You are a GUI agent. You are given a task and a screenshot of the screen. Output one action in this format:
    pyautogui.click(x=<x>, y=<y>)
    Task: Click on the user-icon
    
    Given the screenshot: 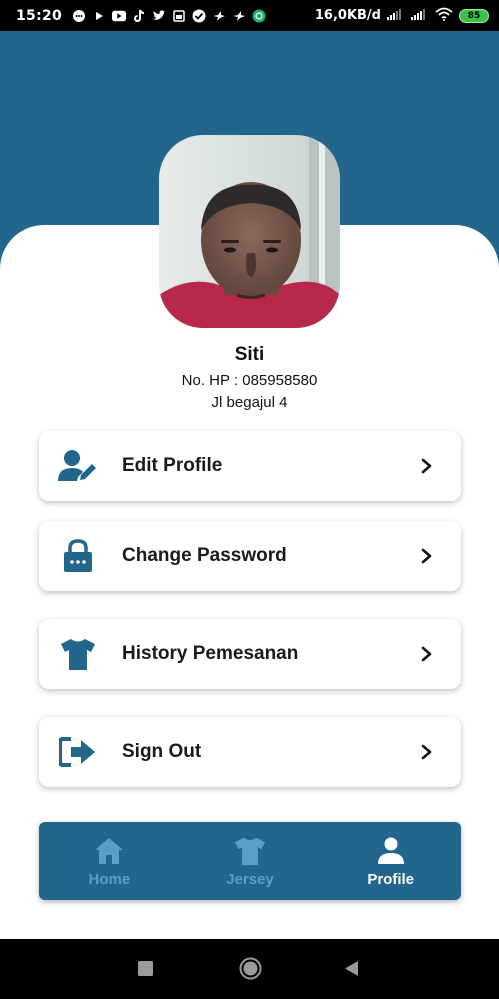 What is the action you would take?
    pyautogui.click(x=391, y=851)
    